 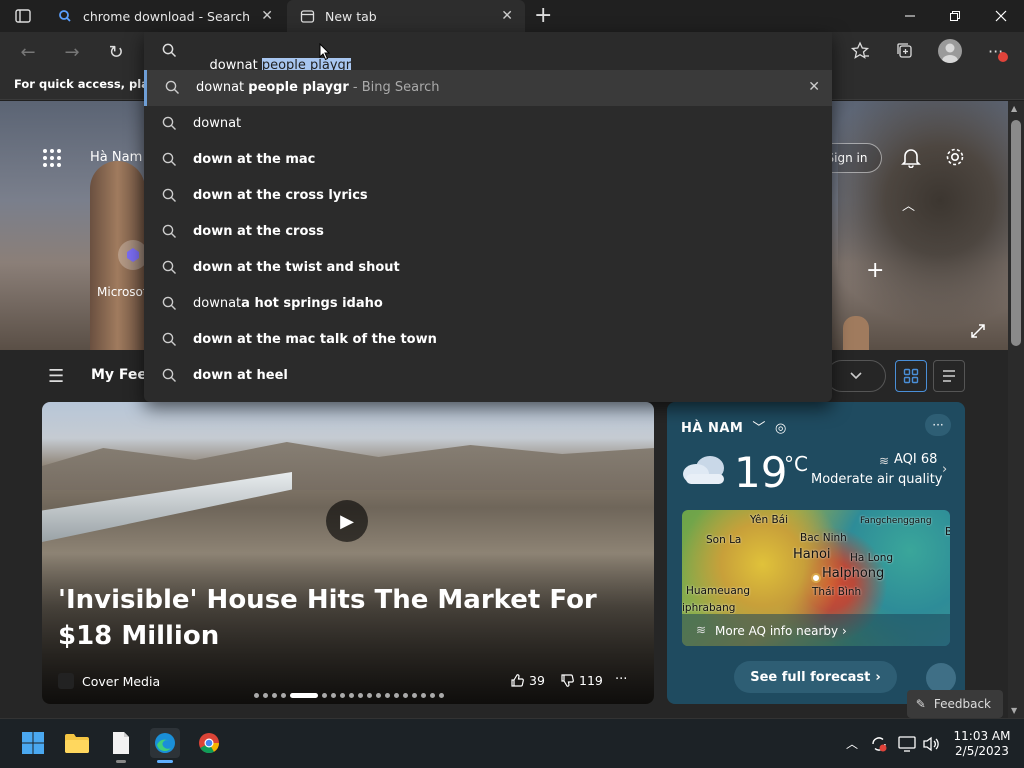 I want to click on list-view-icon, so click(x=949, y=376).